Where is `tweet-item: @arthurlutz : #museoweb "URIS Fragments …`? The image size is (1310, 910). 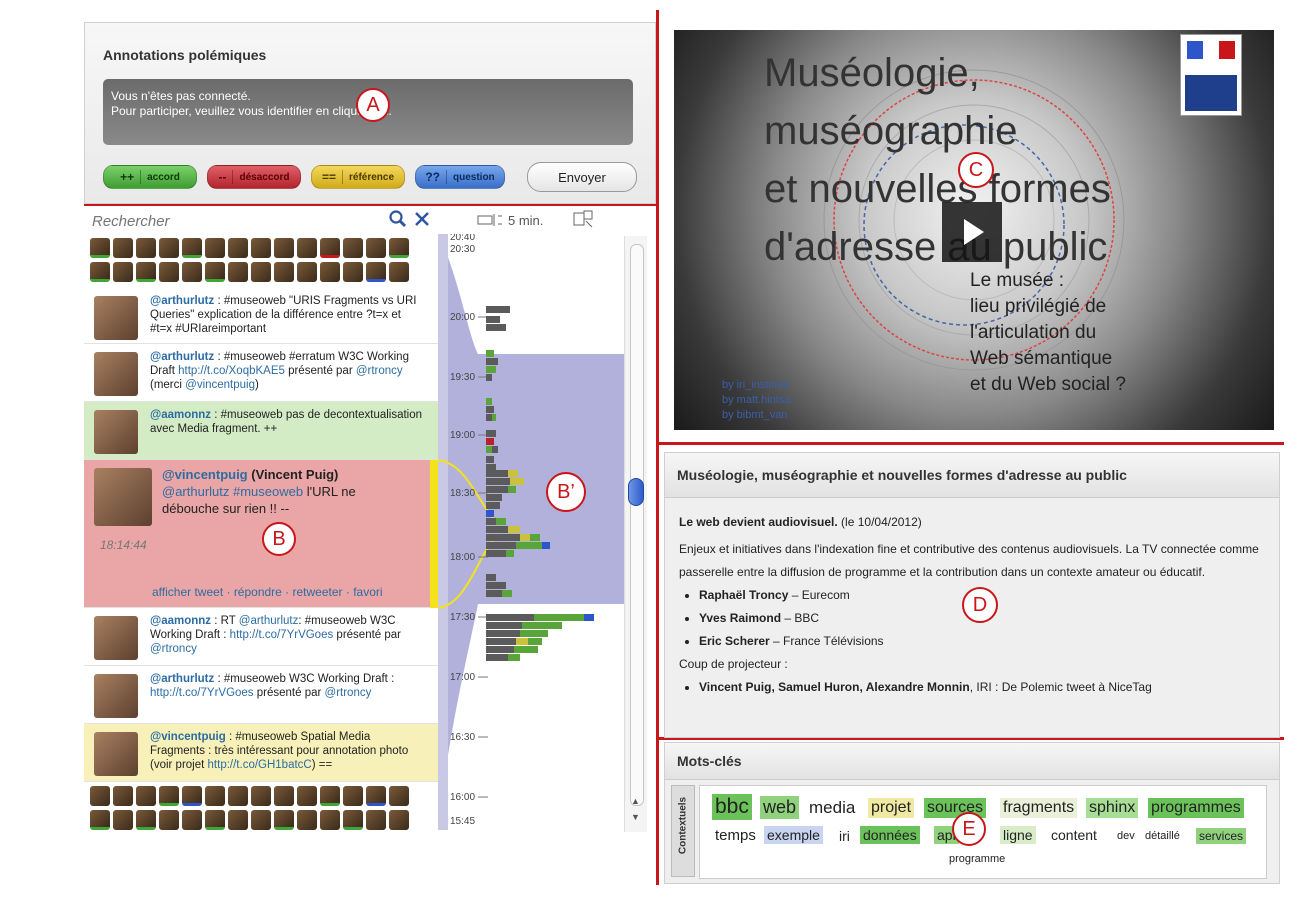
tweet-item: @arthurlutz : #museoweb "URIS Fragments … is located at coordinates (261, 316).